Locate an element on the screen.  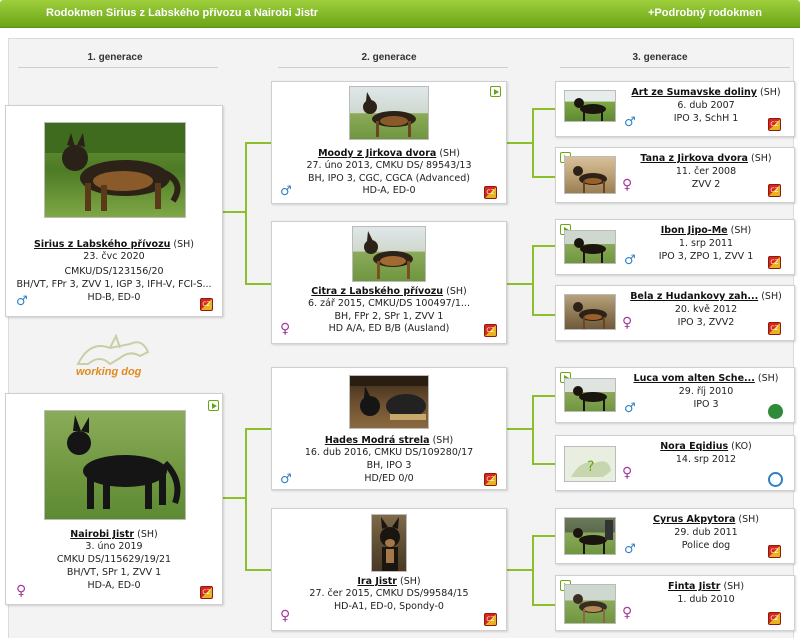
dog-details-3: HD A/A, ED B/B (Ausland) is located at coordinates (389, 328).